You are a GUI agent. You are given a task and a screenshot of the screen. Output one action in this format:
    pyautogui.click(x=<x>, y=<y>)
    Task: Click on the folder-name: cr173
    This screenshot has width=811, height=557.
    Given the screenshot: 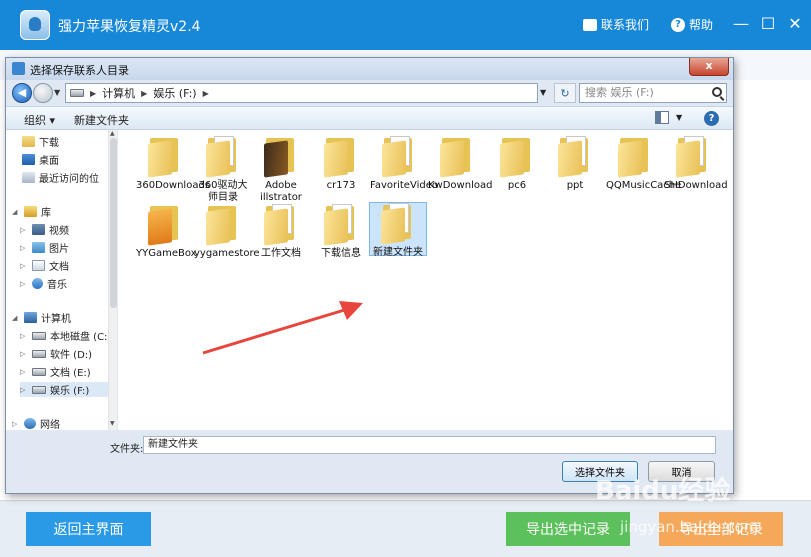 What is the action you would take?
    pyautogui.click(x=341, y=185)
    